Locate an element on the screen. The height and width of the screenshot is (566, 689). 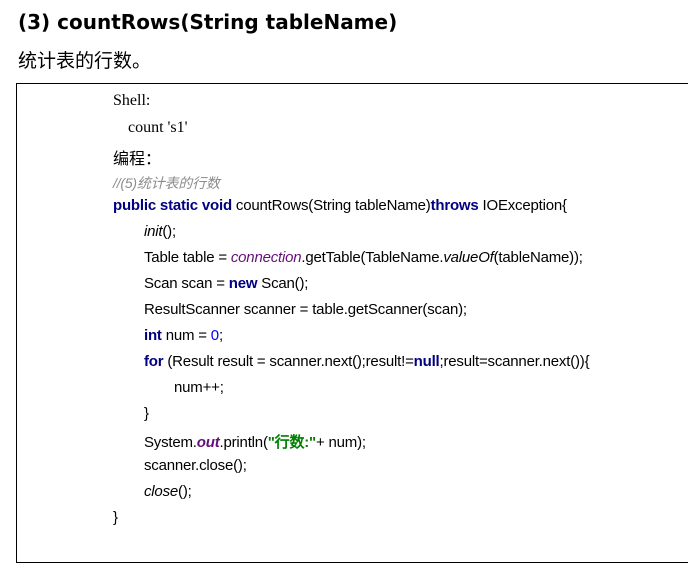
keyword: for is located at coordinates (154, 361).